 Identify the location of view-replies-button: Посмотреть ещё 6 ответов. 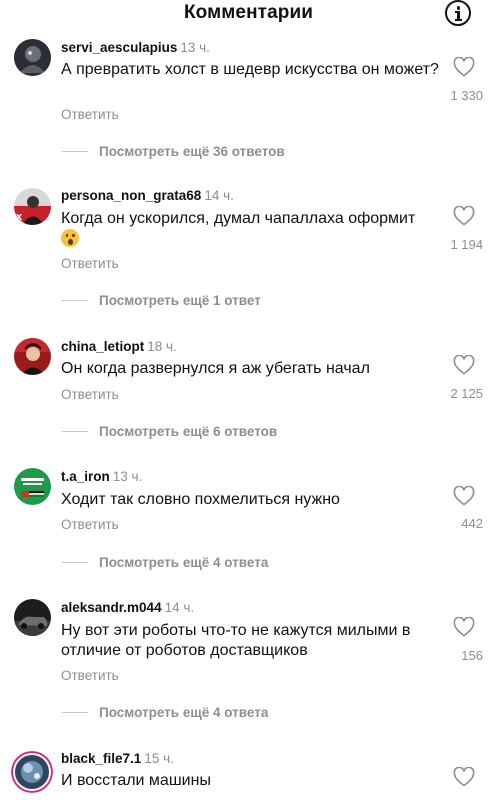
(188, 431).